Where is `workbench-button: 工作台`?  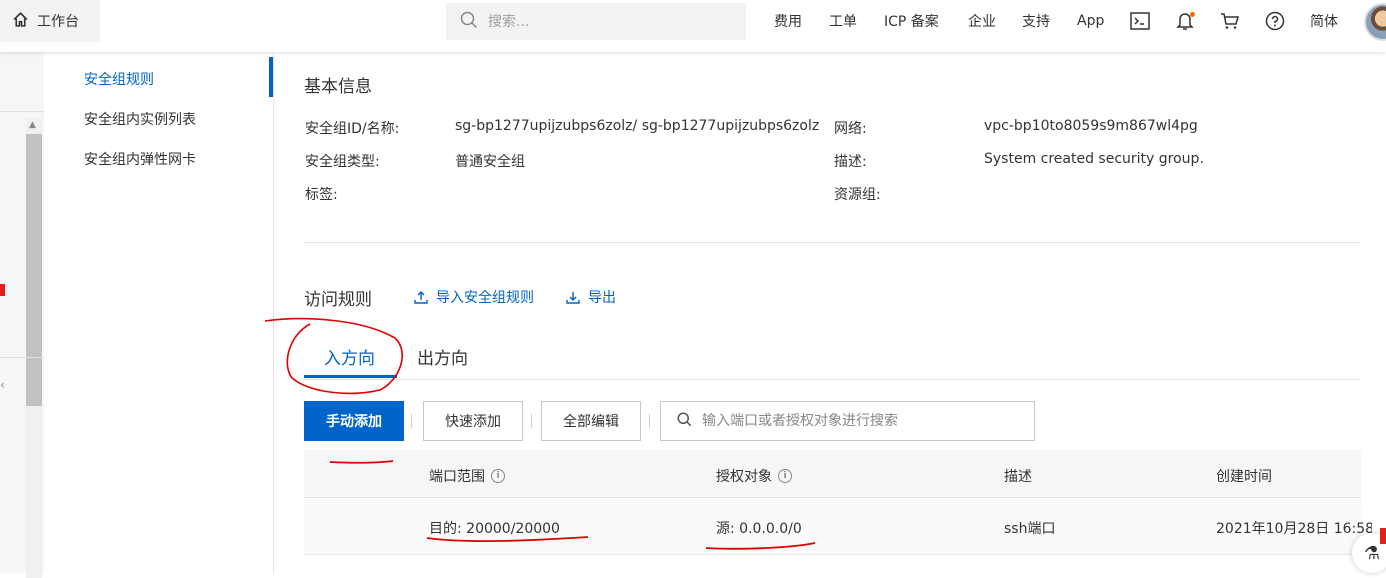 workbench-button: 工作台 is located at coordinates (50, 21).